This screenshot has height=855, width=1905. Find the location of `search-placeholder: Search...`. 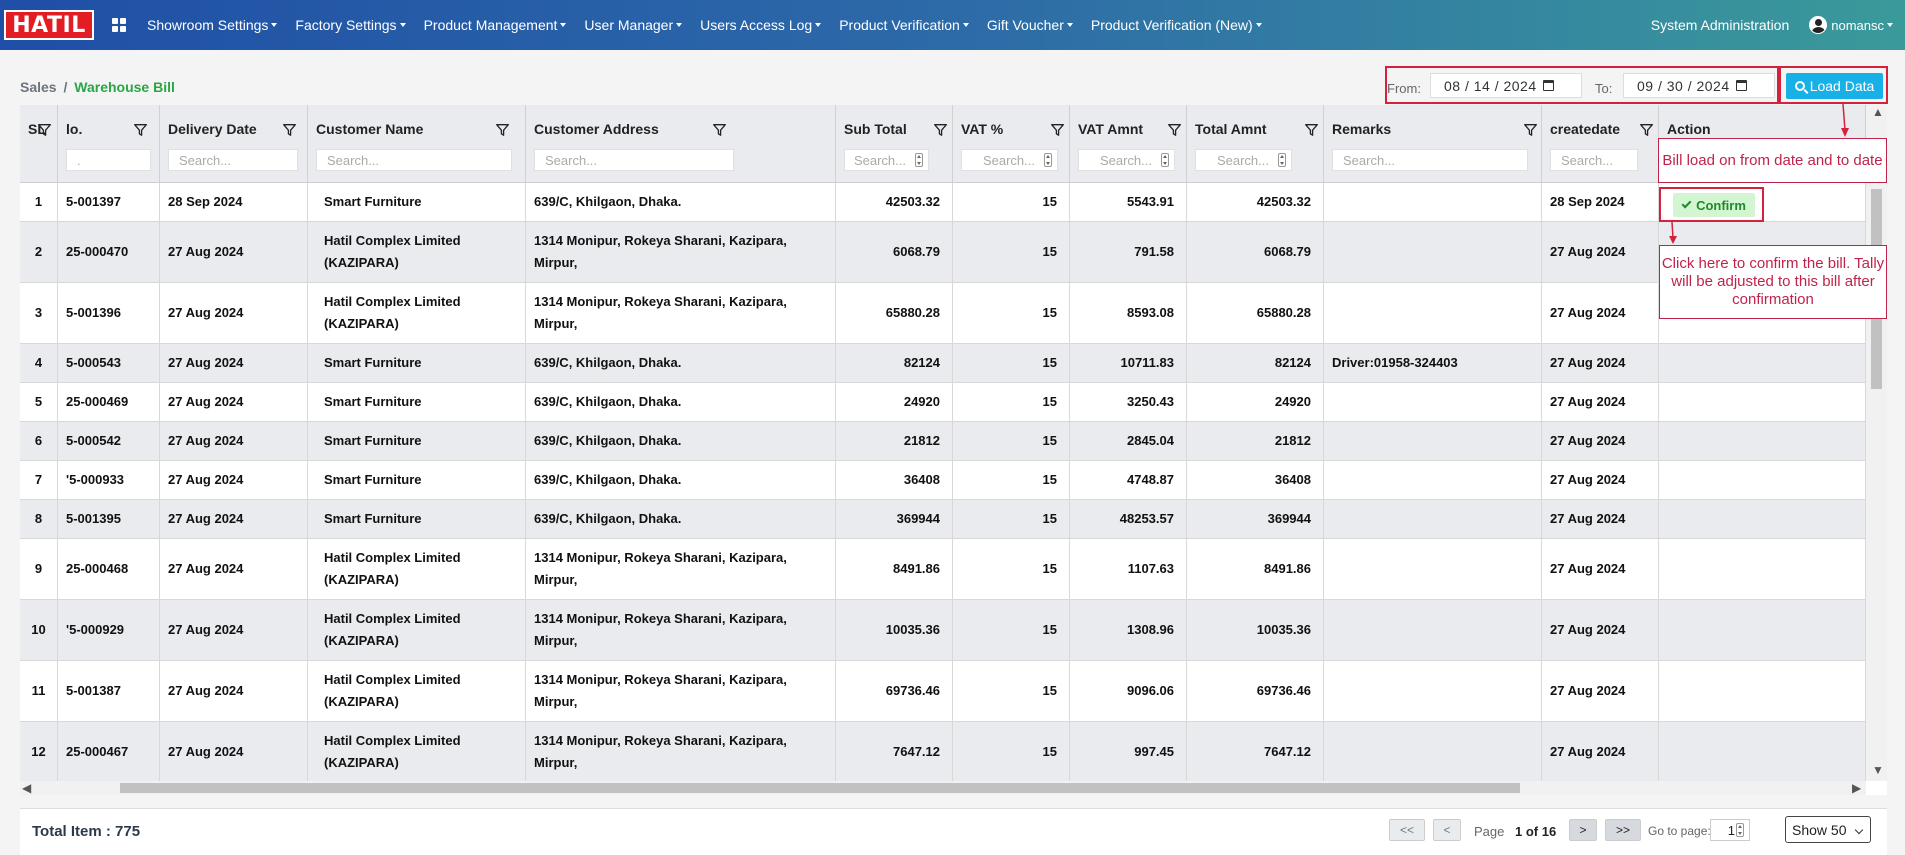

search-placeholder: Search... is located at coordinates (879, 160).